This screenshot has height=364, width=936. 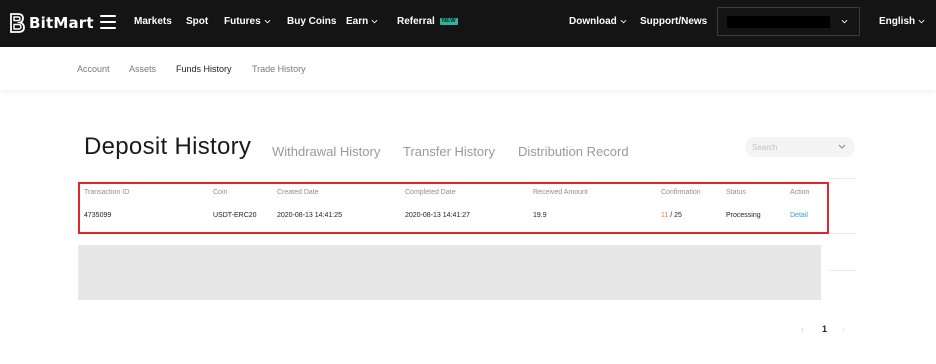 What do you see at coordinates (897, 21) in the screenshot?
I see `language-label: English` at bounding box center [897, 21].